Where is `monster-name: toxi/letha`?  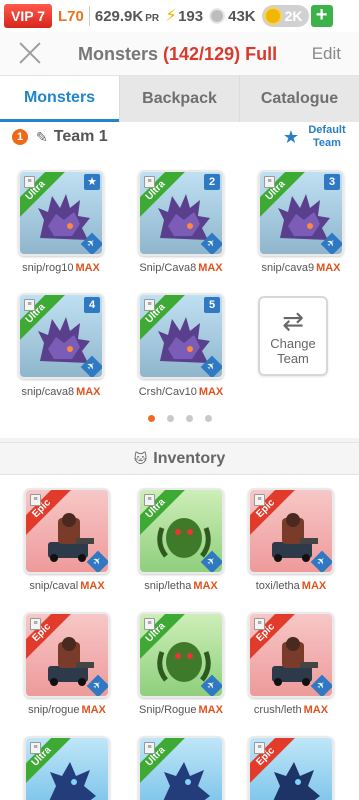 monster-name: toxi/letha is located at coordinates (277, 586).